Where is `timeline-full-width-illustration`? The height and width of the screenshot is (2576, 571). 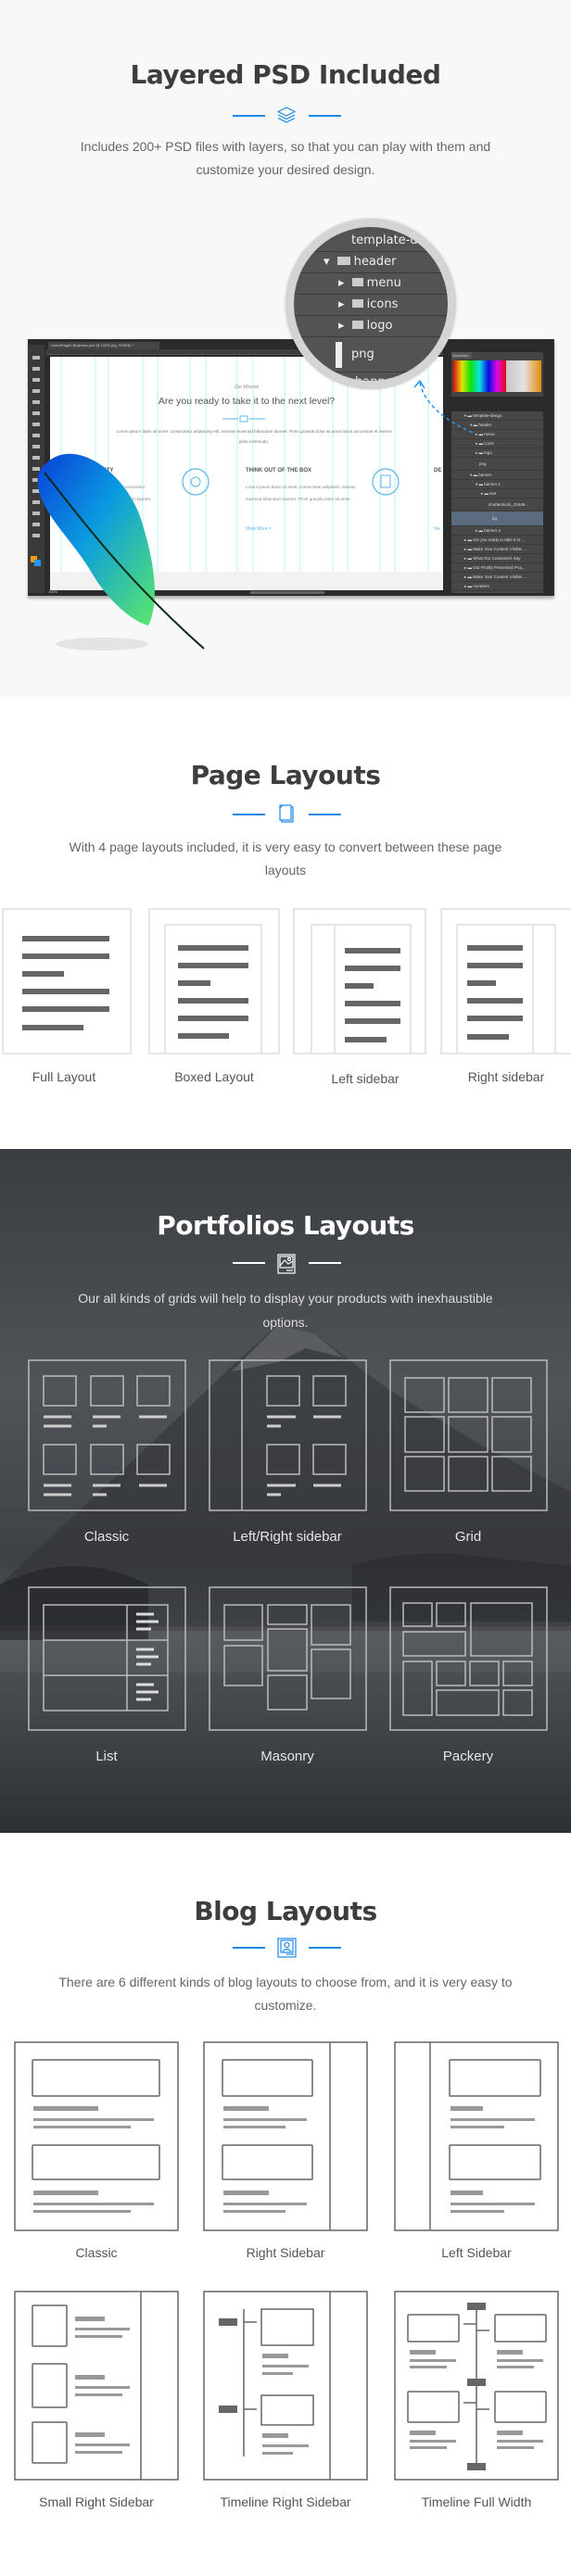 timeline-full-width-illustration is located at coordinates (477, 2386).